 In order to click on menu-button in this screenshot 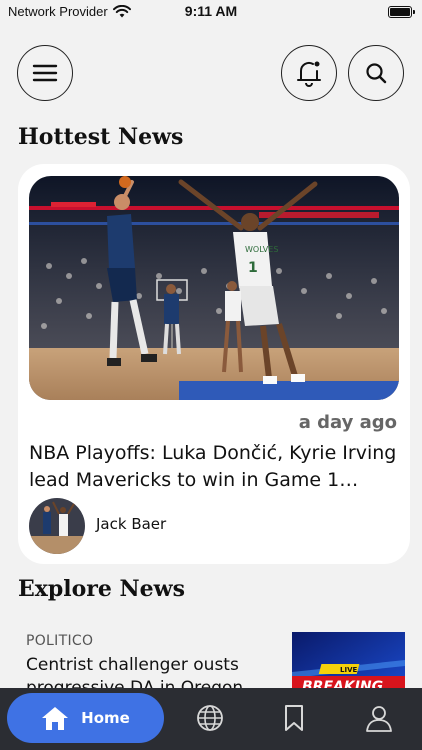, I will do `click(45, 73)`.